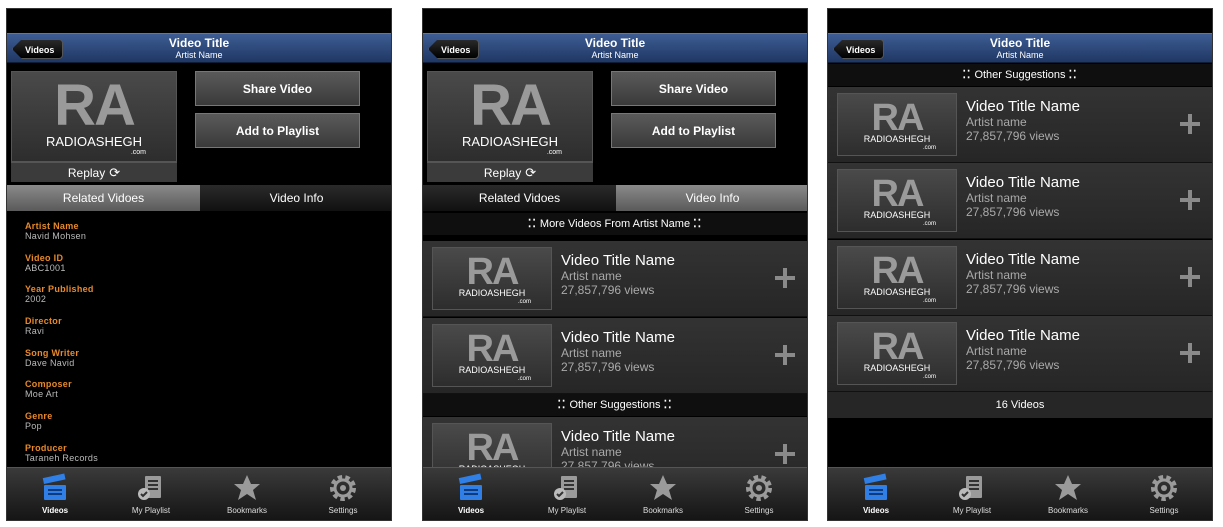  What do you see at coordinates (43, 321) in the screenshot?
I see `info-label: Director` at bounding box center [43, 321].